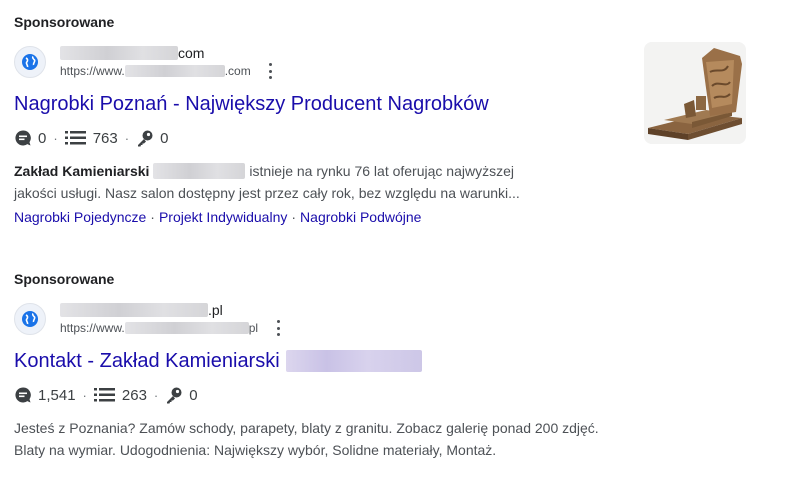 The width and height of the screenshot is (789, 487). What do you see at coordinates (384, 62) in the screenshot?
I see `site-info: com https://www. .com` at bounding box center [384, 62].